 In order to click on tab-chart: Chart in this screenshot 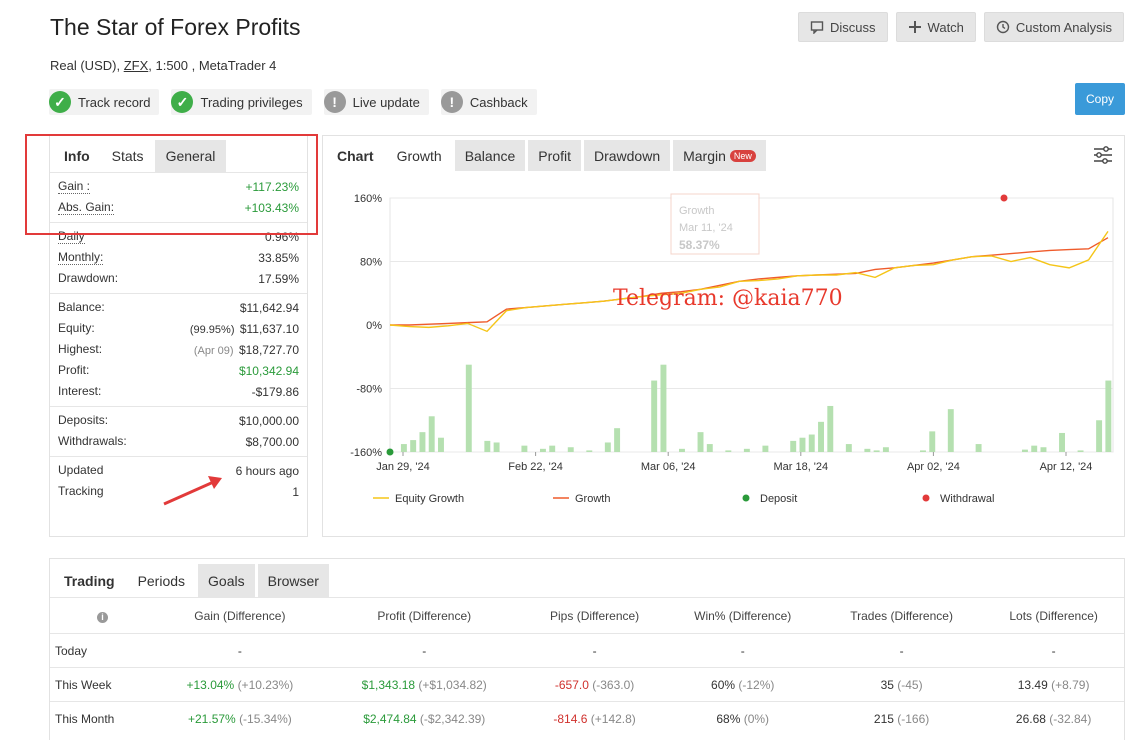, I will do `click(355, 155)`.